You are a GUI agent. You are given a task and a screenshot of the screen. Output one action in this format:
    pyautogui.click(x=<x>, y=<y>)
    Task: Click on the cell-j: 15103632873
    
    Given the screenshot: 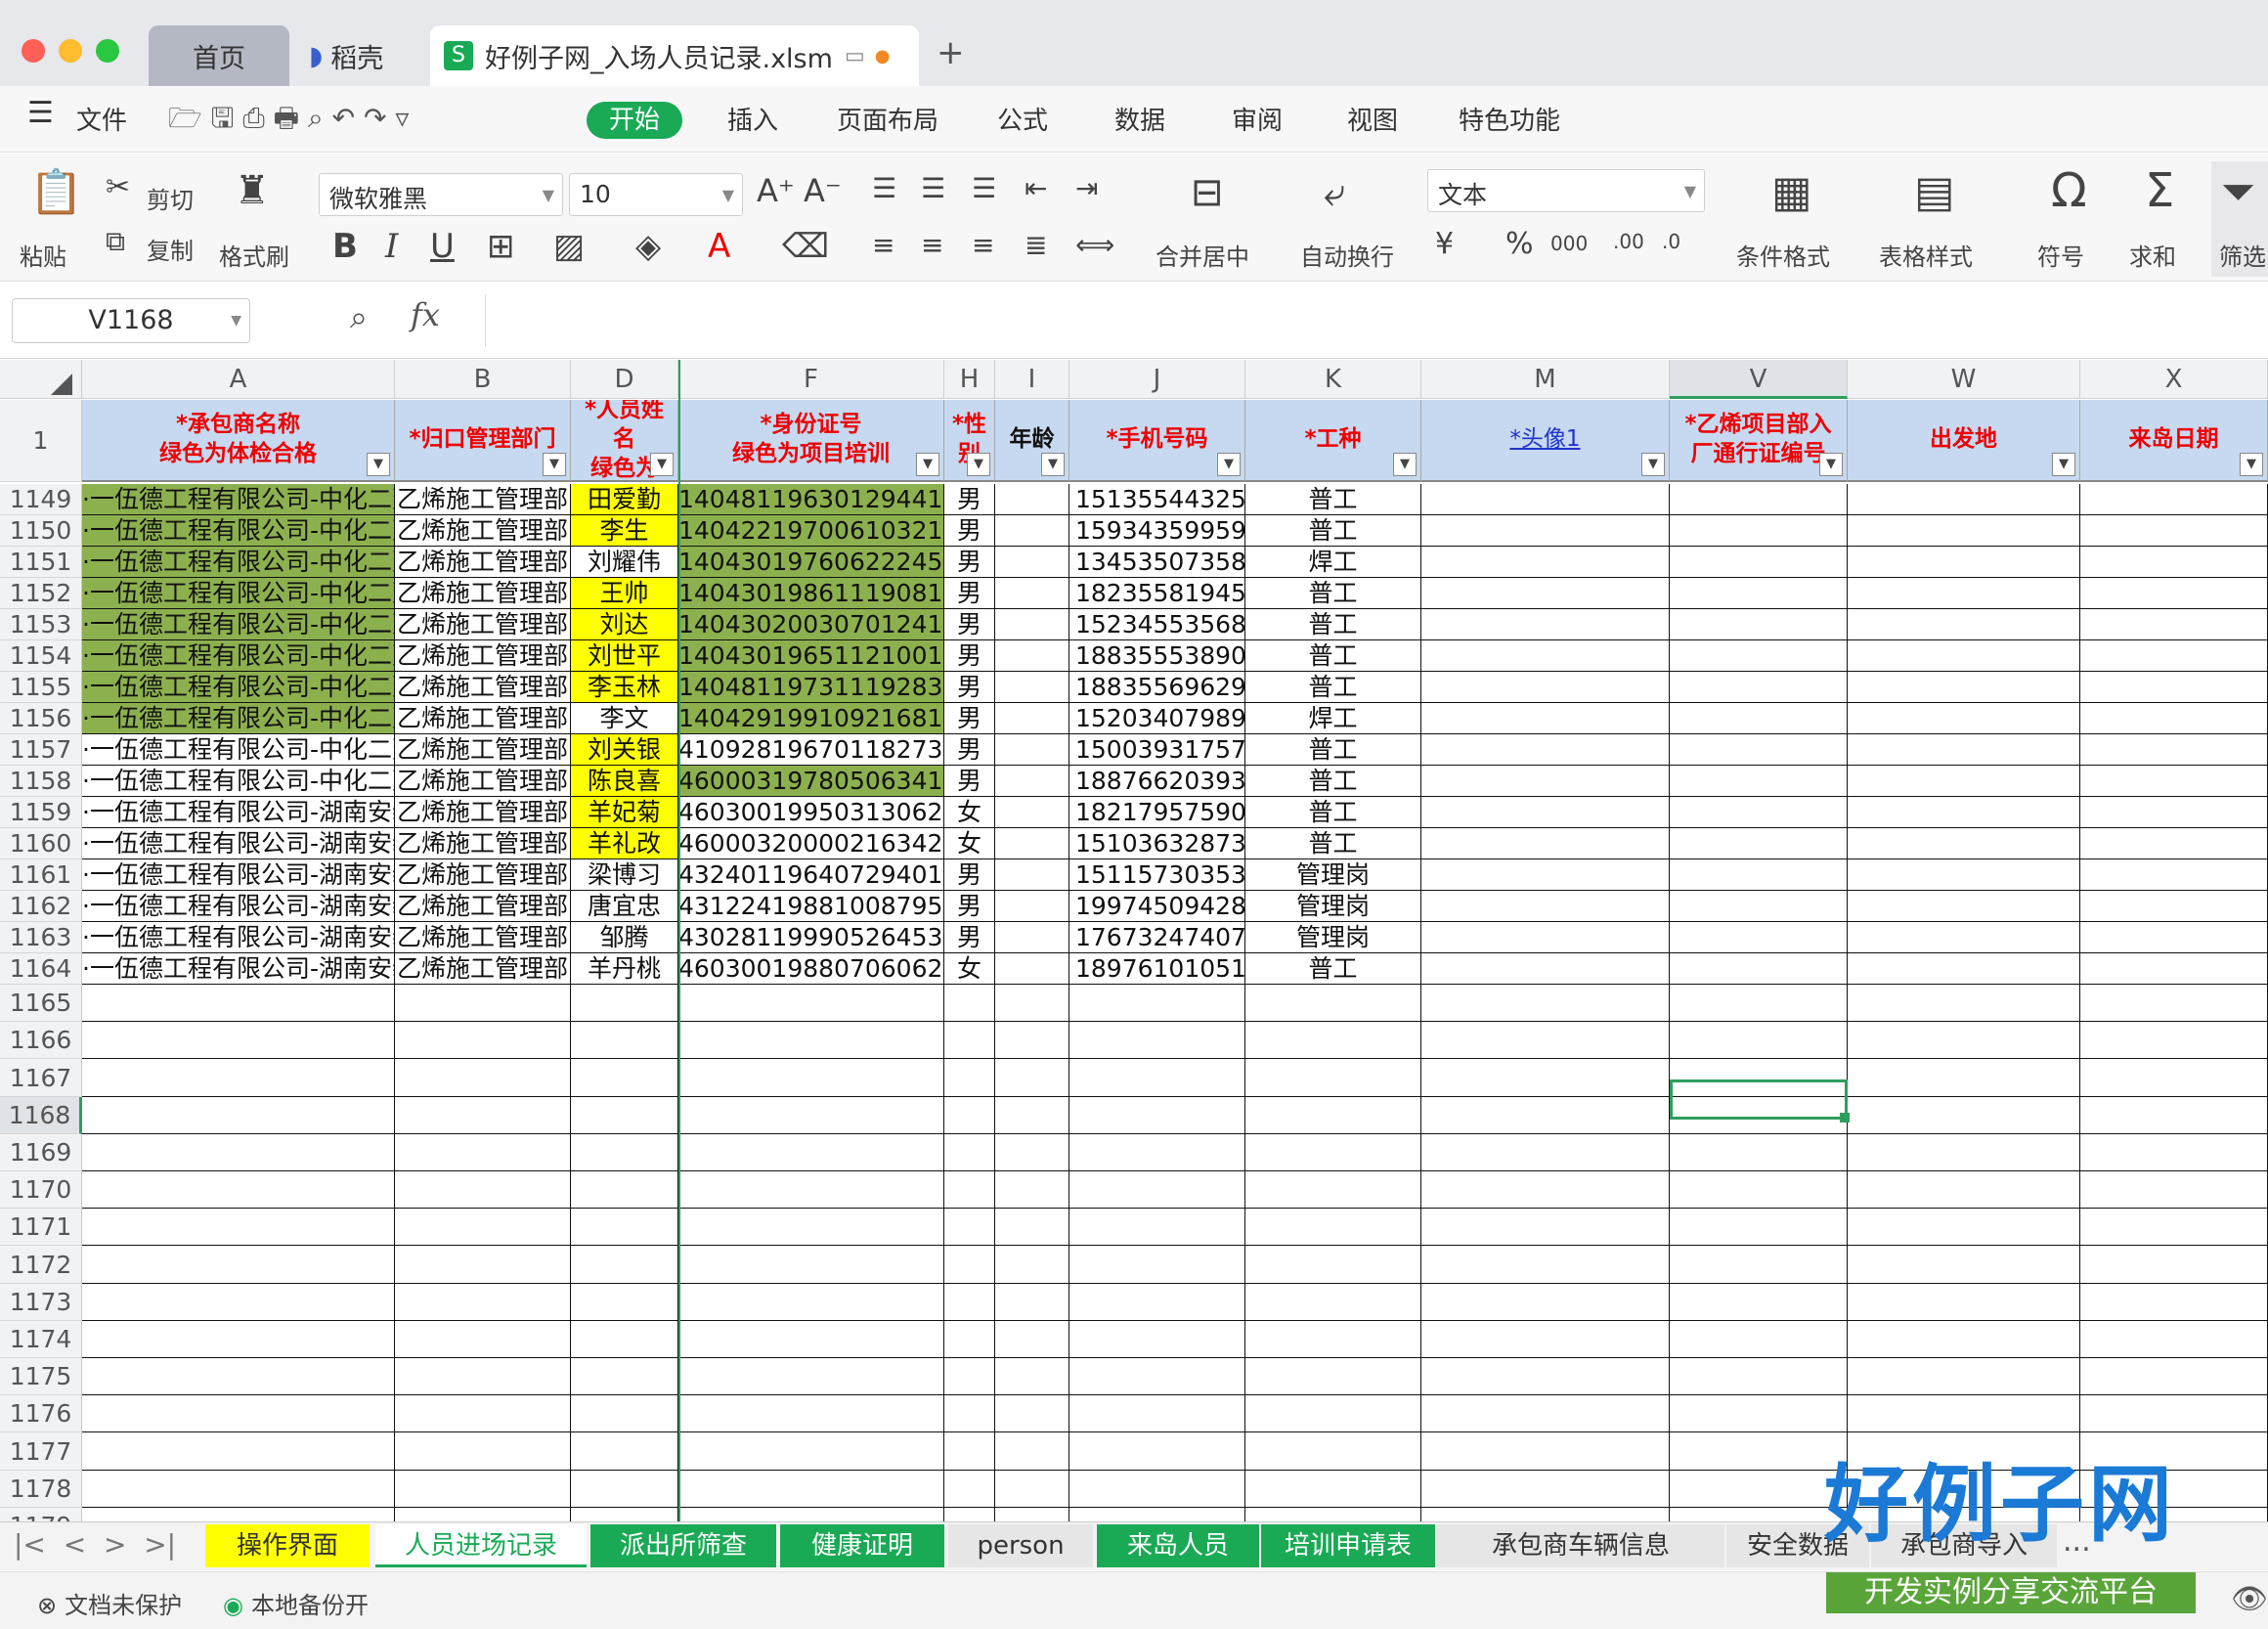 What is the action you would take?
    pyautogui.click(x=1157, y=844)
    